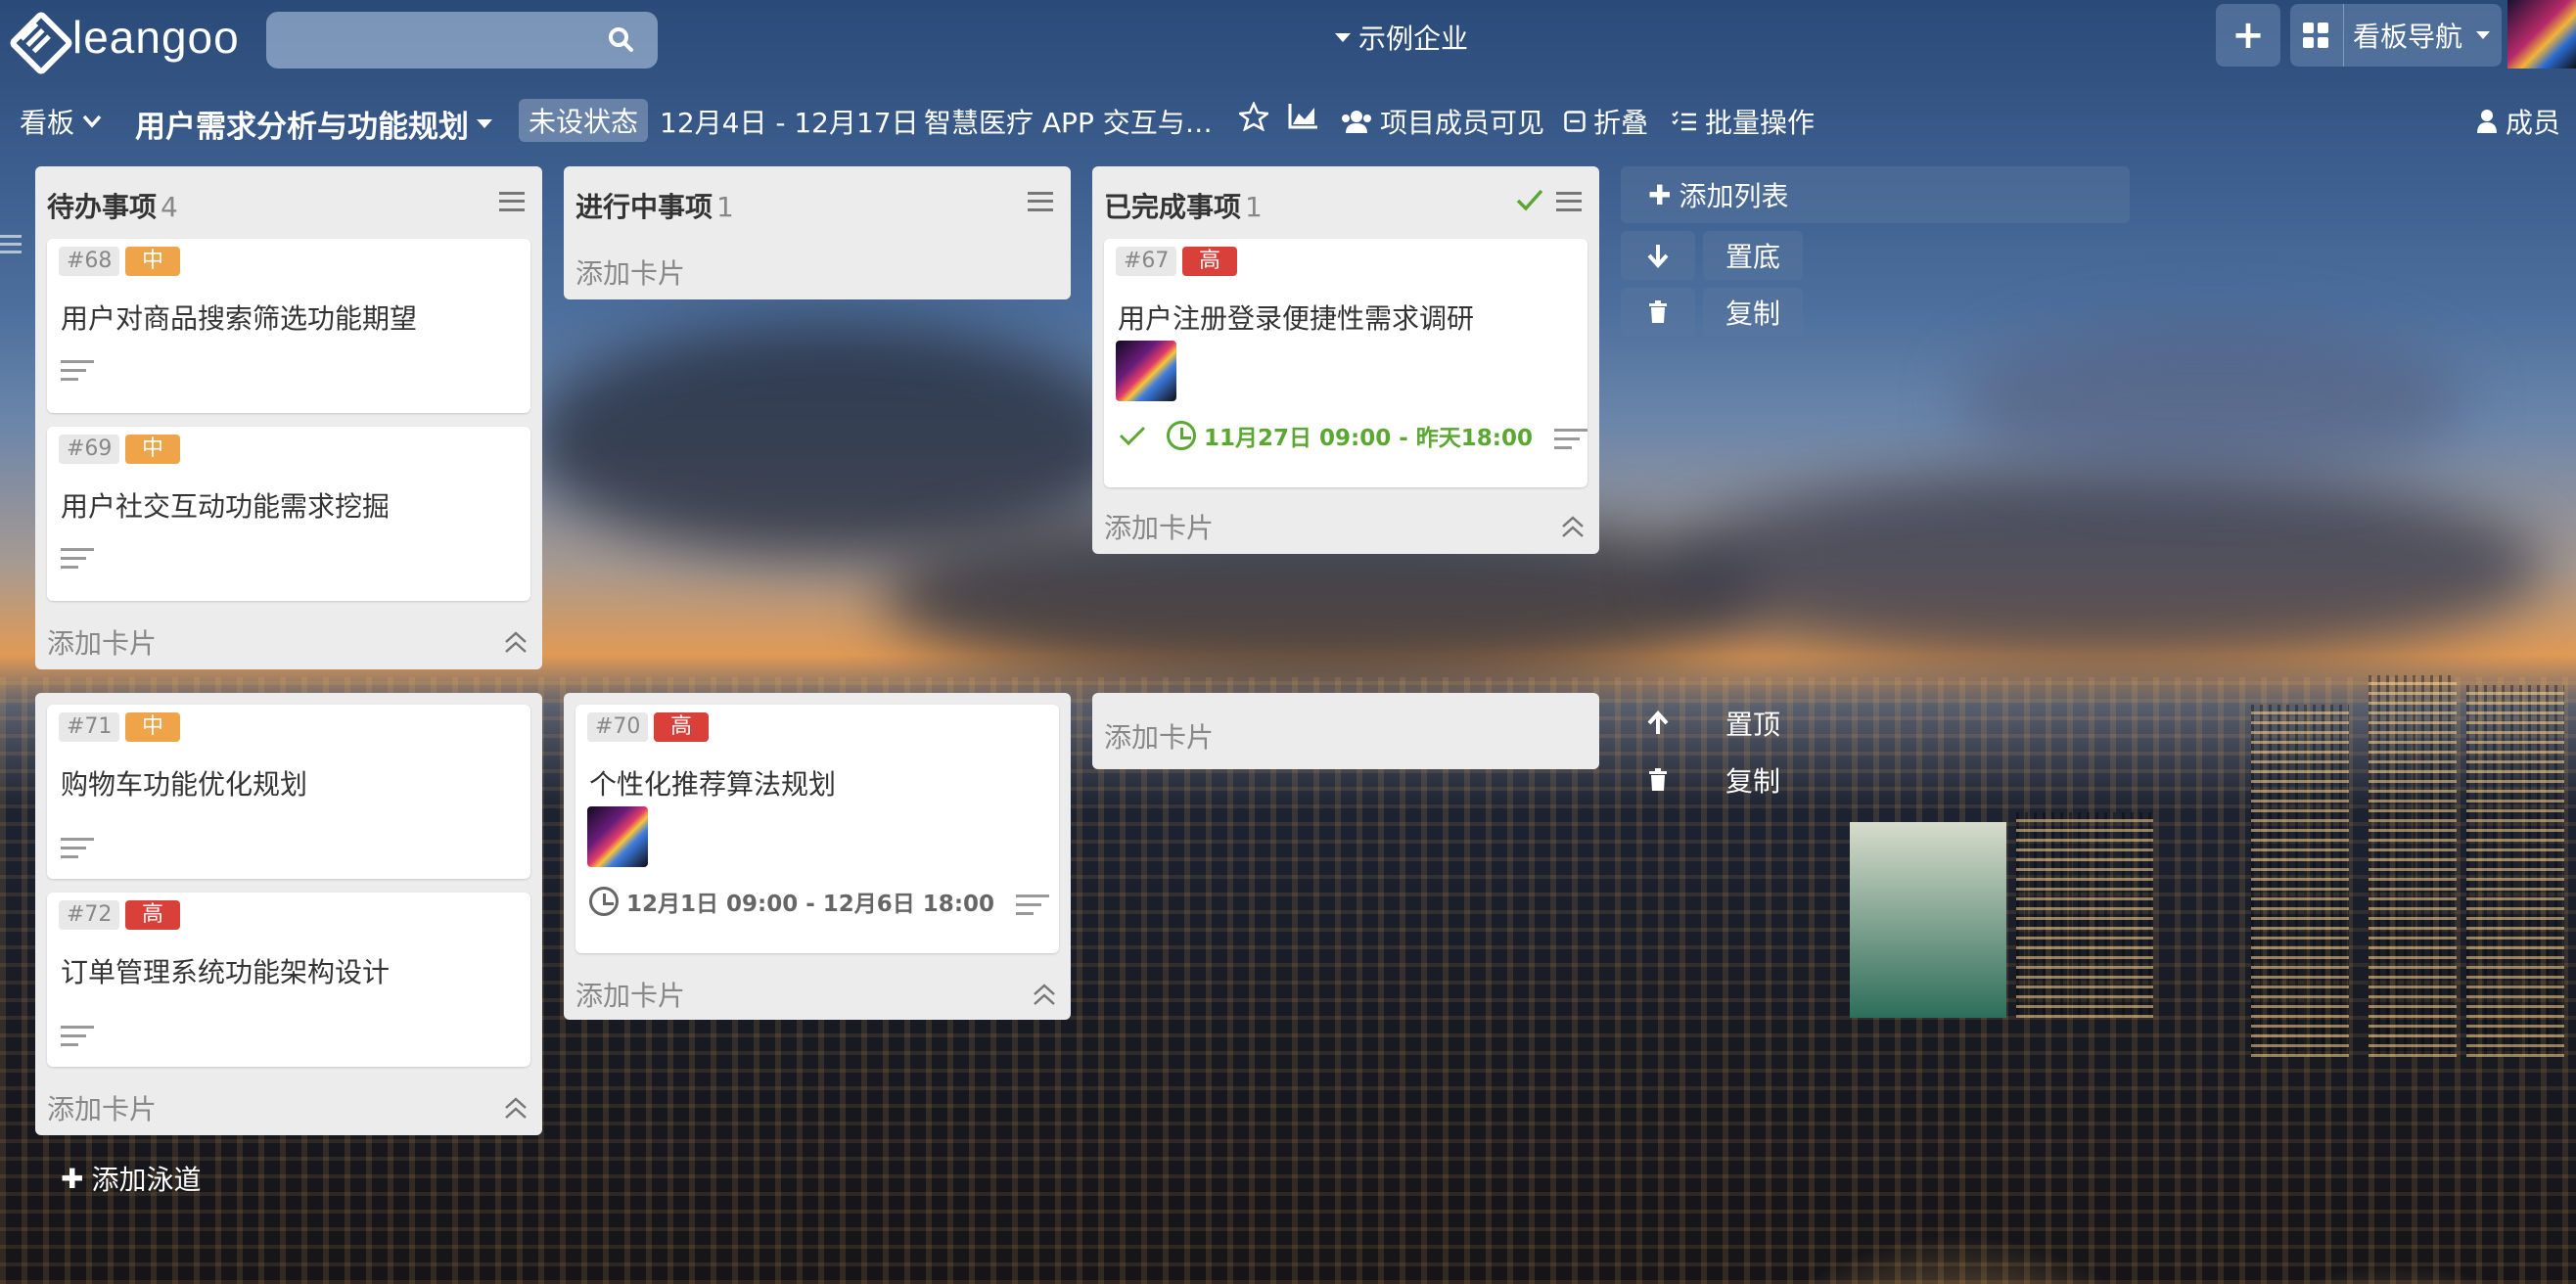  What do you see at coordinates (1660, 194) in the screenshot?
I see `plus-icon: ✚` at bounding box center [1660, 194].